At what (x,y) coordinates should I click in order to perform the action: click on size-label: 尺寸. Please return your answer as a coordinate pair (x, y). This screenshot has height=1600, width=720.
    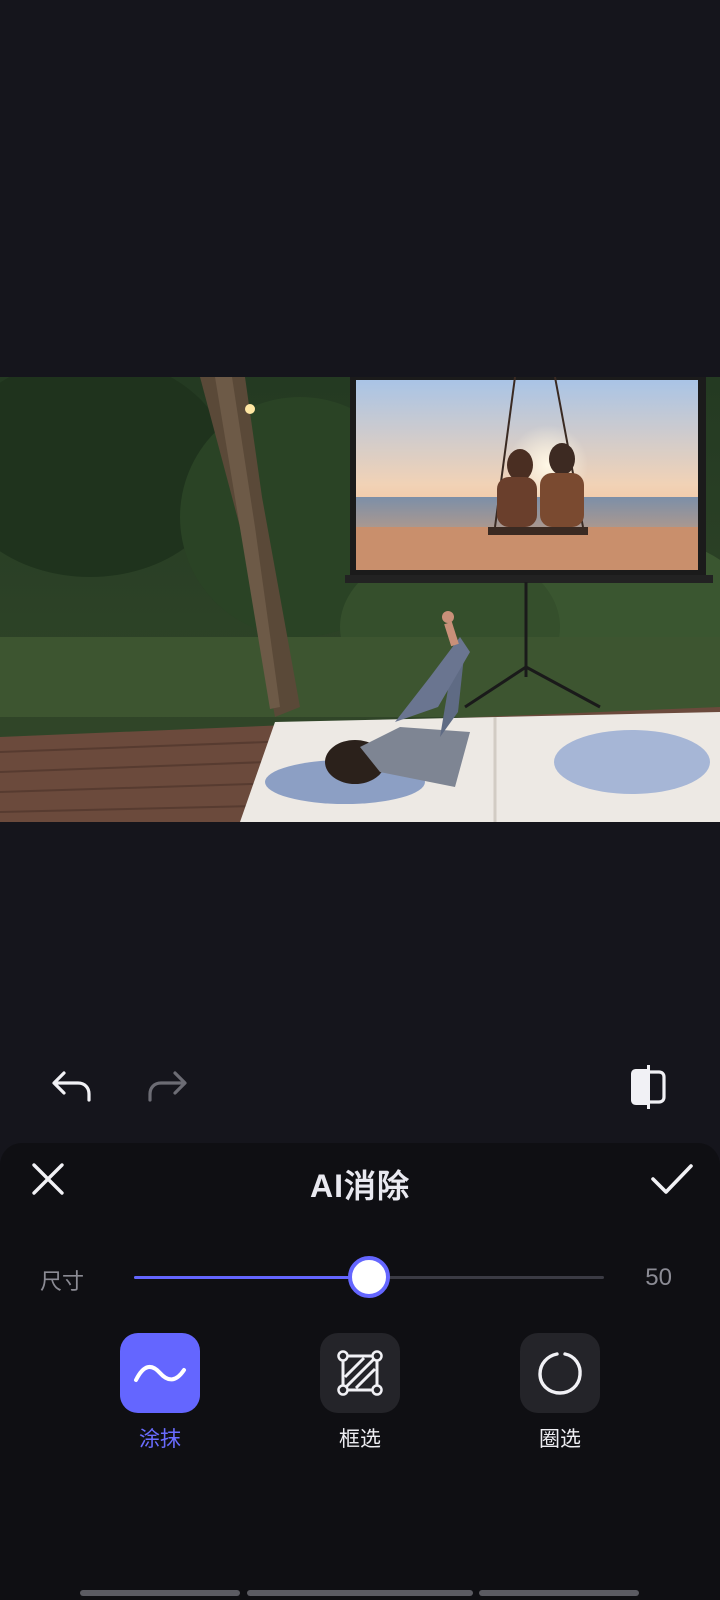
    Looking at the image, I should click on (62, 1281).